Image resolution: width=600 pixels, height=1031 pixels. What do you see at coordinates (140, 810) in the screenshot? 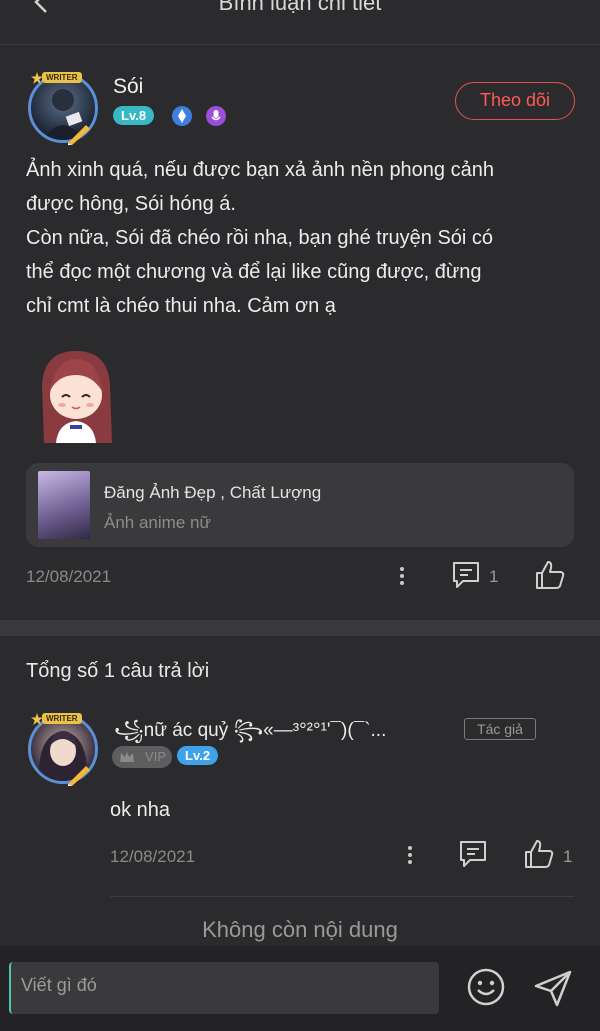
I see `reply-body: ok nha` at bounding box center [140, 810].